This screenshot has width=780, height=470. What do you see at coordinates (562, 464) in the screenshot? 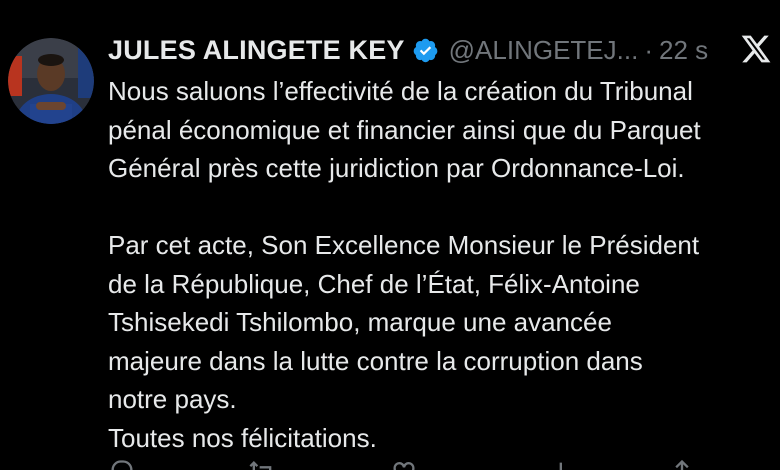
I see `views-icon` at bounding box center [562, 464].